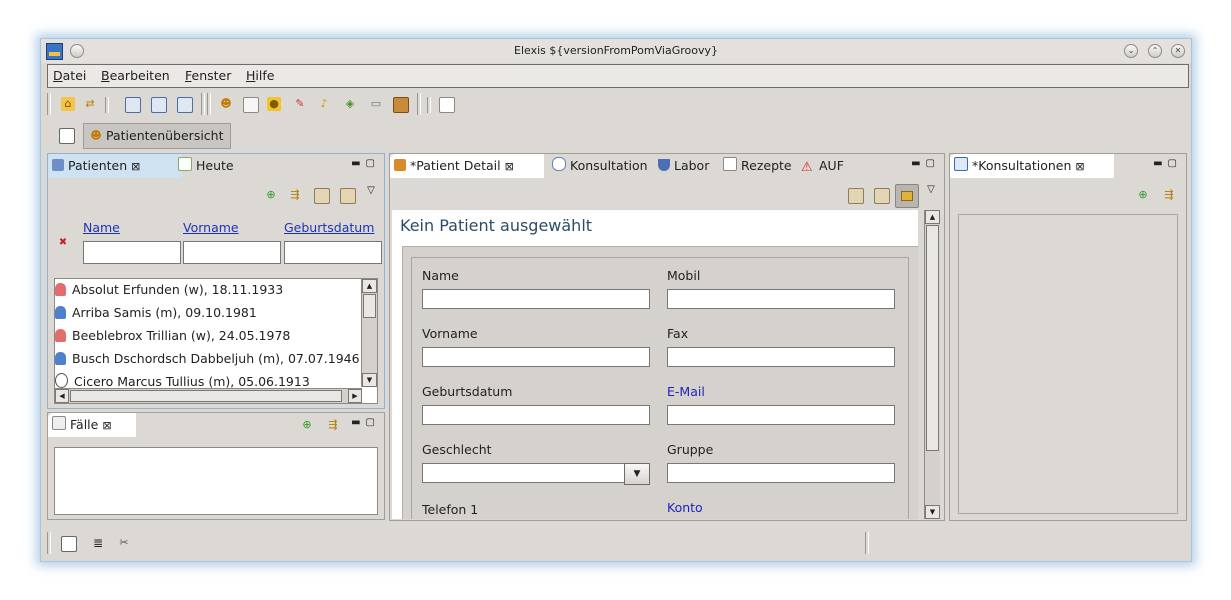  What do you see at coordinates (616, 51) in the screenshot?
I see `title-bar: Elexis ${versionFromPomViaGroovy} ⌄ ⌃ ✕` at bounding box center [616, 51].